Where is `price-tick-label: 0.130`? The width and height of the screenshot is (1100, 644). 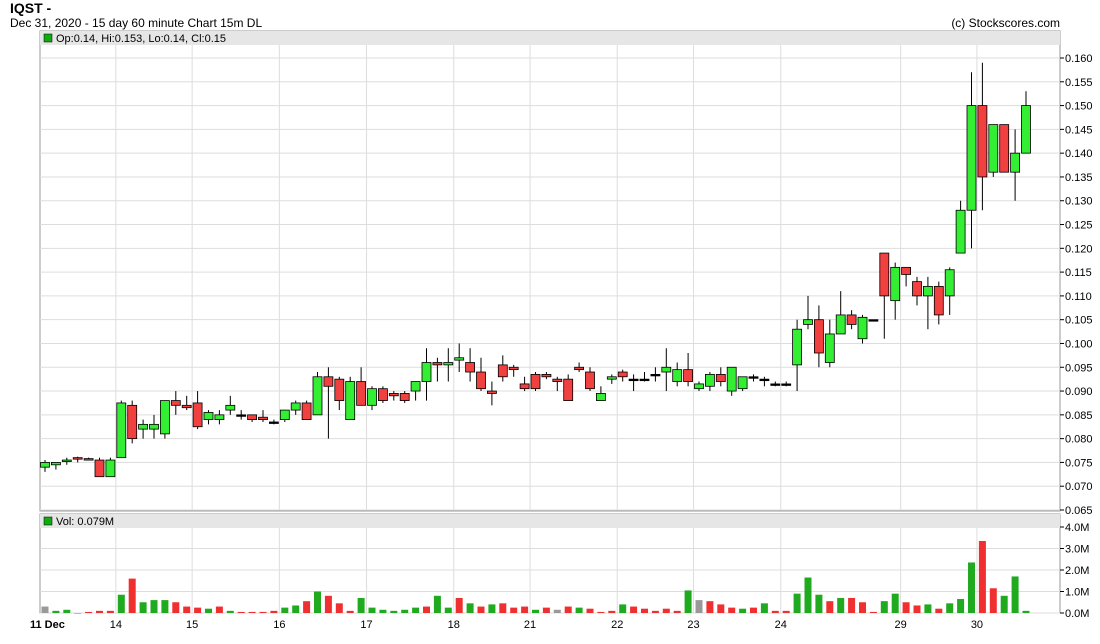 price-tick-label: 0.130 is located at coordinates (1079, 202).